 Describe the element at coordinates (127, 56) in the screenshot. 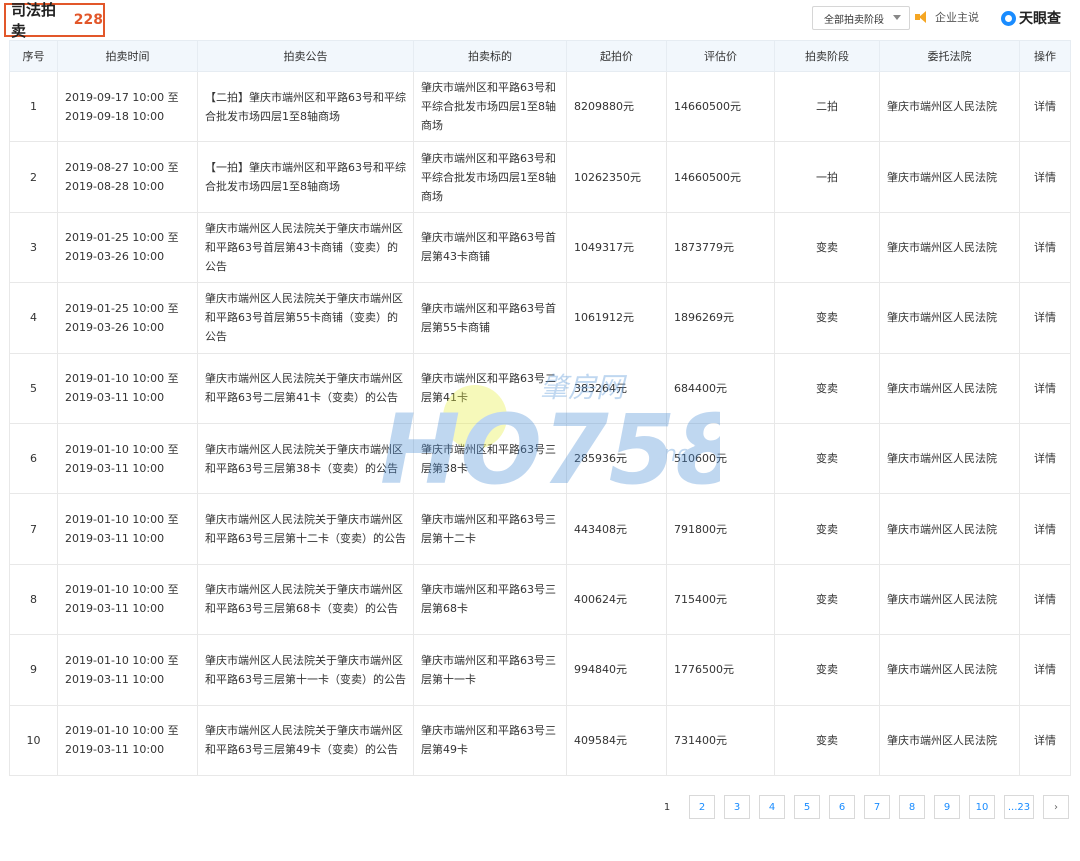

I see `column-header-time: 拍卖时间` at that location.